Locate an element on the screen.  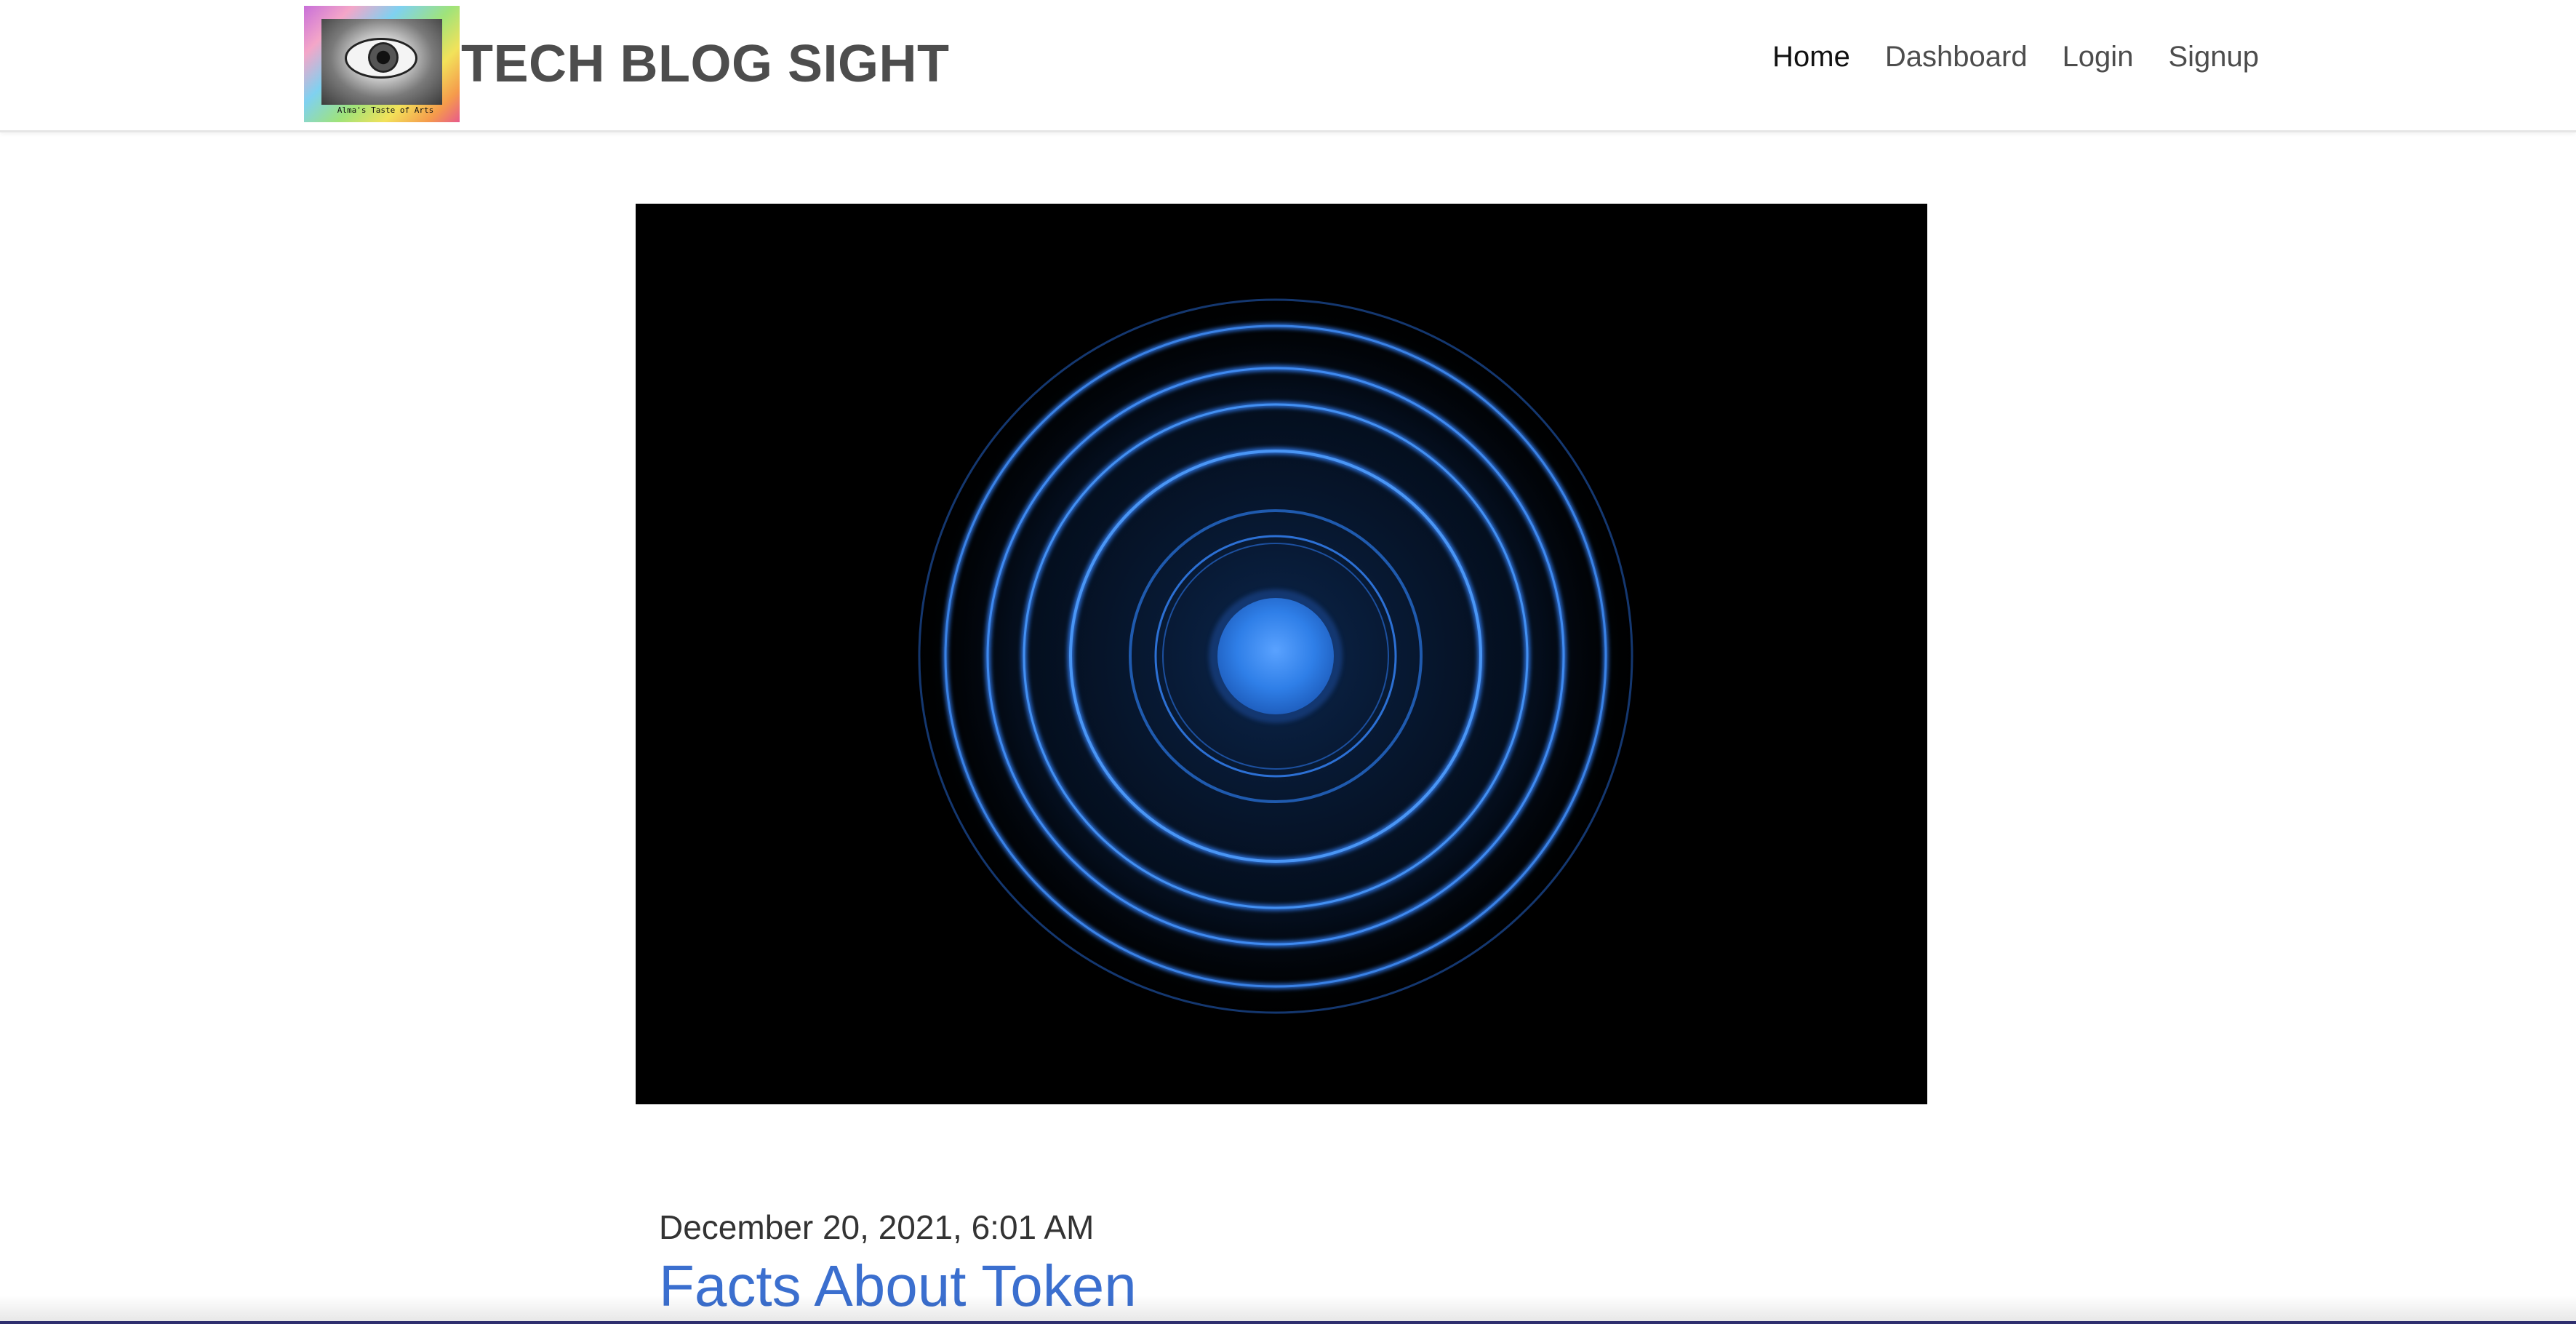
brand-link: Alma's Taste of Arts TECH BLOG SIGHT is located at coordinates (627, 64).